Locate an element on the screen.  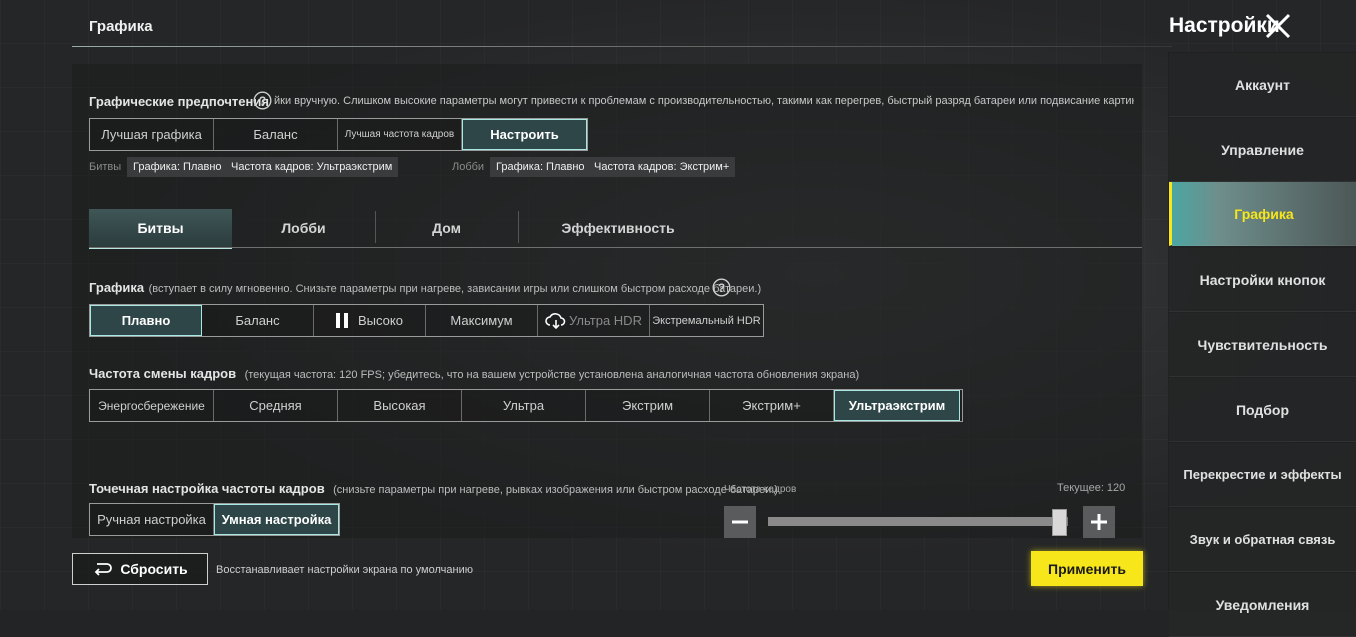
sidebar-item-sensitivity: Чувствительность is located at coordinates (1262, 345).